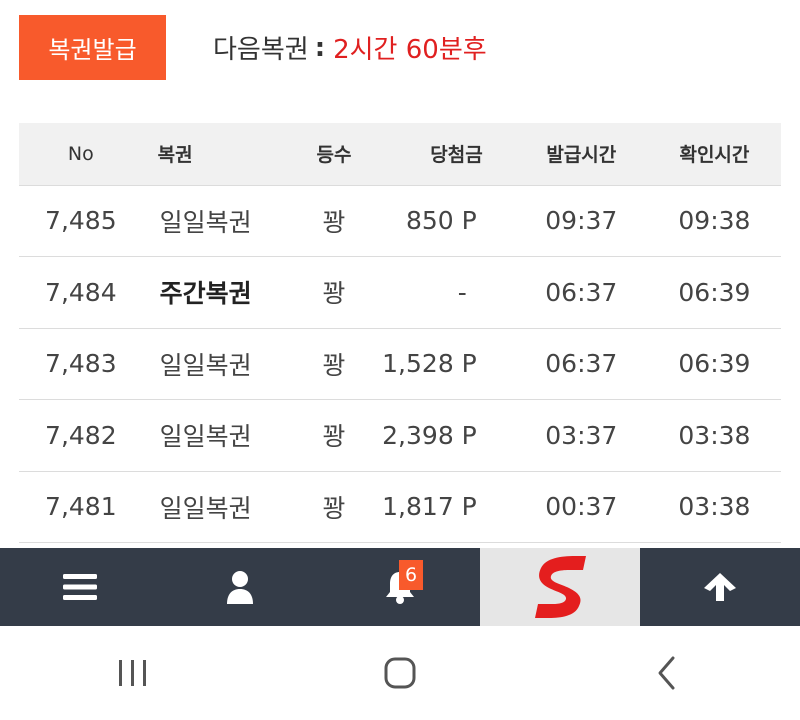 The height and width of the screenshot is (720, 800). Describe the element at coordinates (221, 292) in the screenshot. I see `cell-lottery: 주간복권` at that location.